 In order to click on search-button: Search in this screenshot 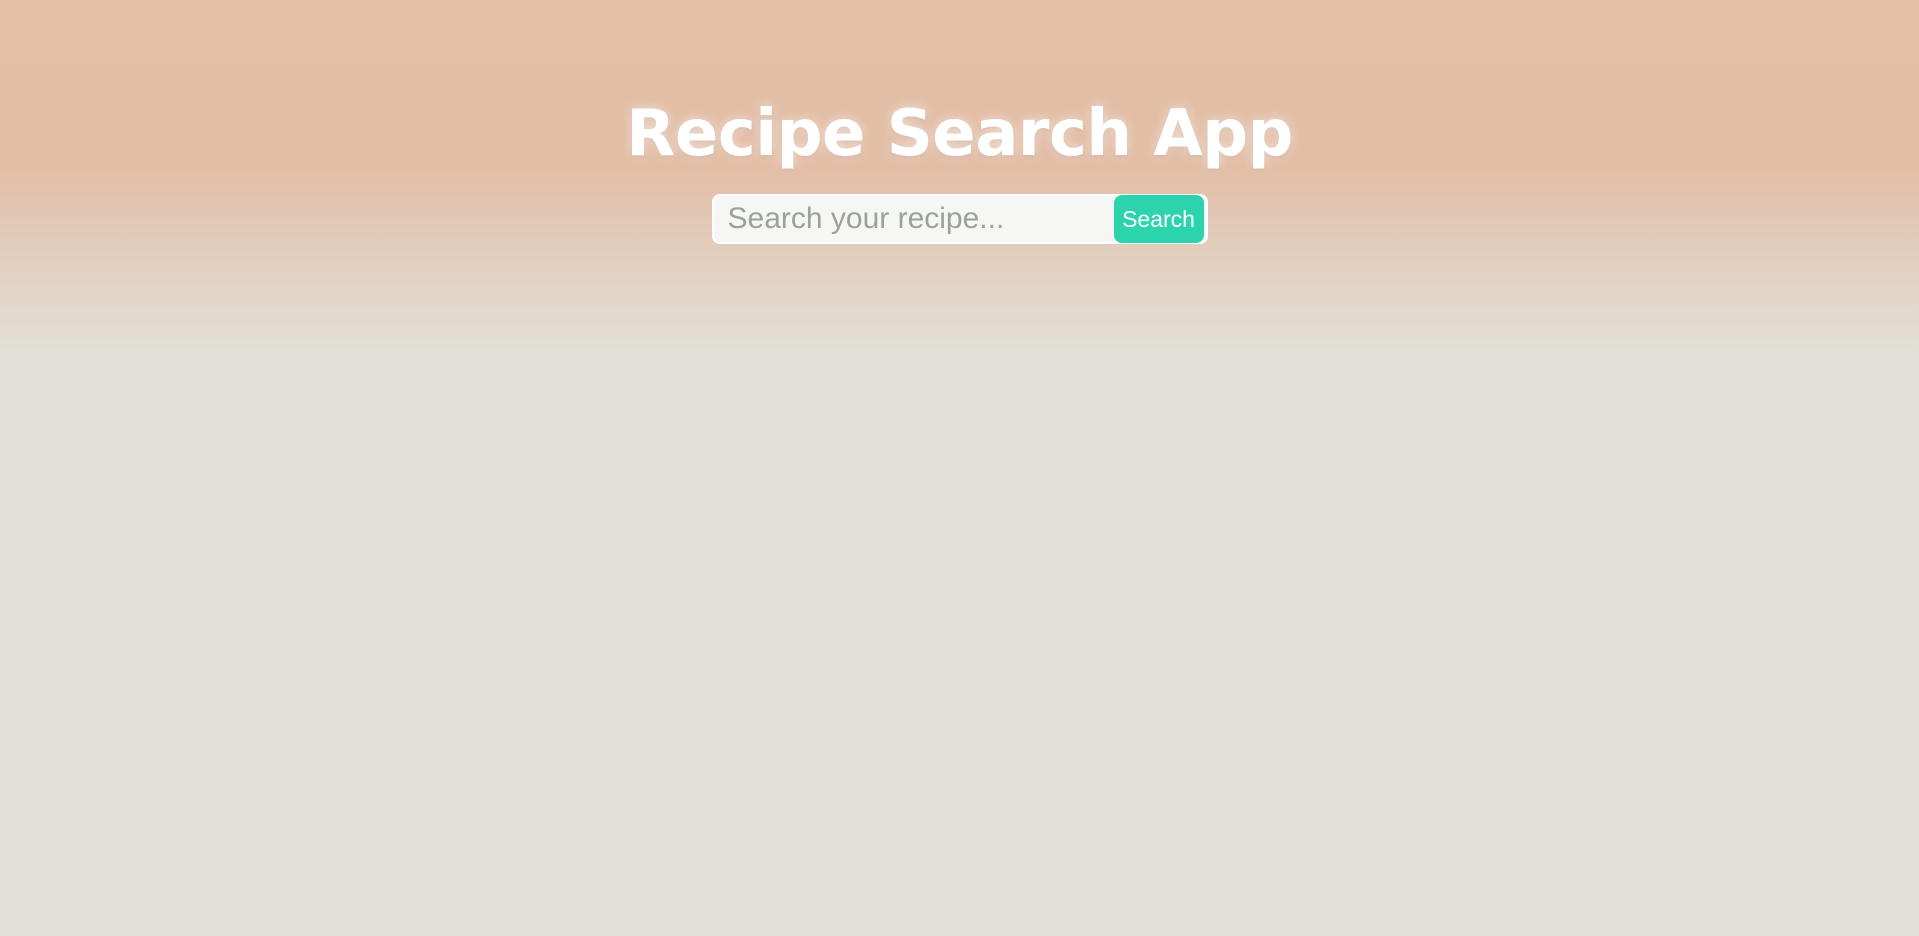, I will do `click(1158, 219)`.